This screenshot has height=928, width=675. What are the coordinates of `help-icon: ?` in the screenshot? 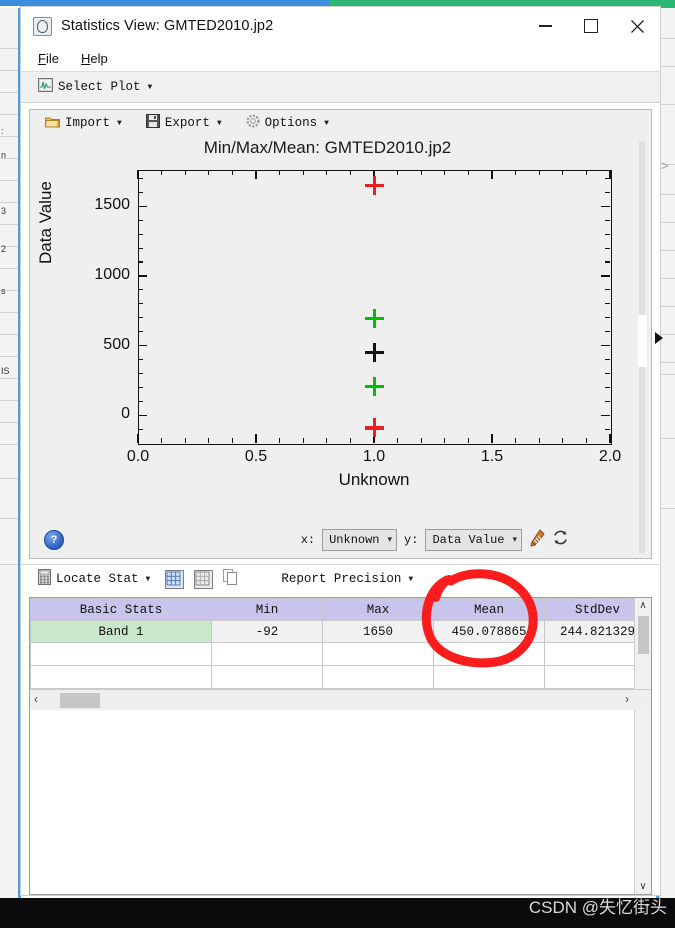 It's located at (54, 540).